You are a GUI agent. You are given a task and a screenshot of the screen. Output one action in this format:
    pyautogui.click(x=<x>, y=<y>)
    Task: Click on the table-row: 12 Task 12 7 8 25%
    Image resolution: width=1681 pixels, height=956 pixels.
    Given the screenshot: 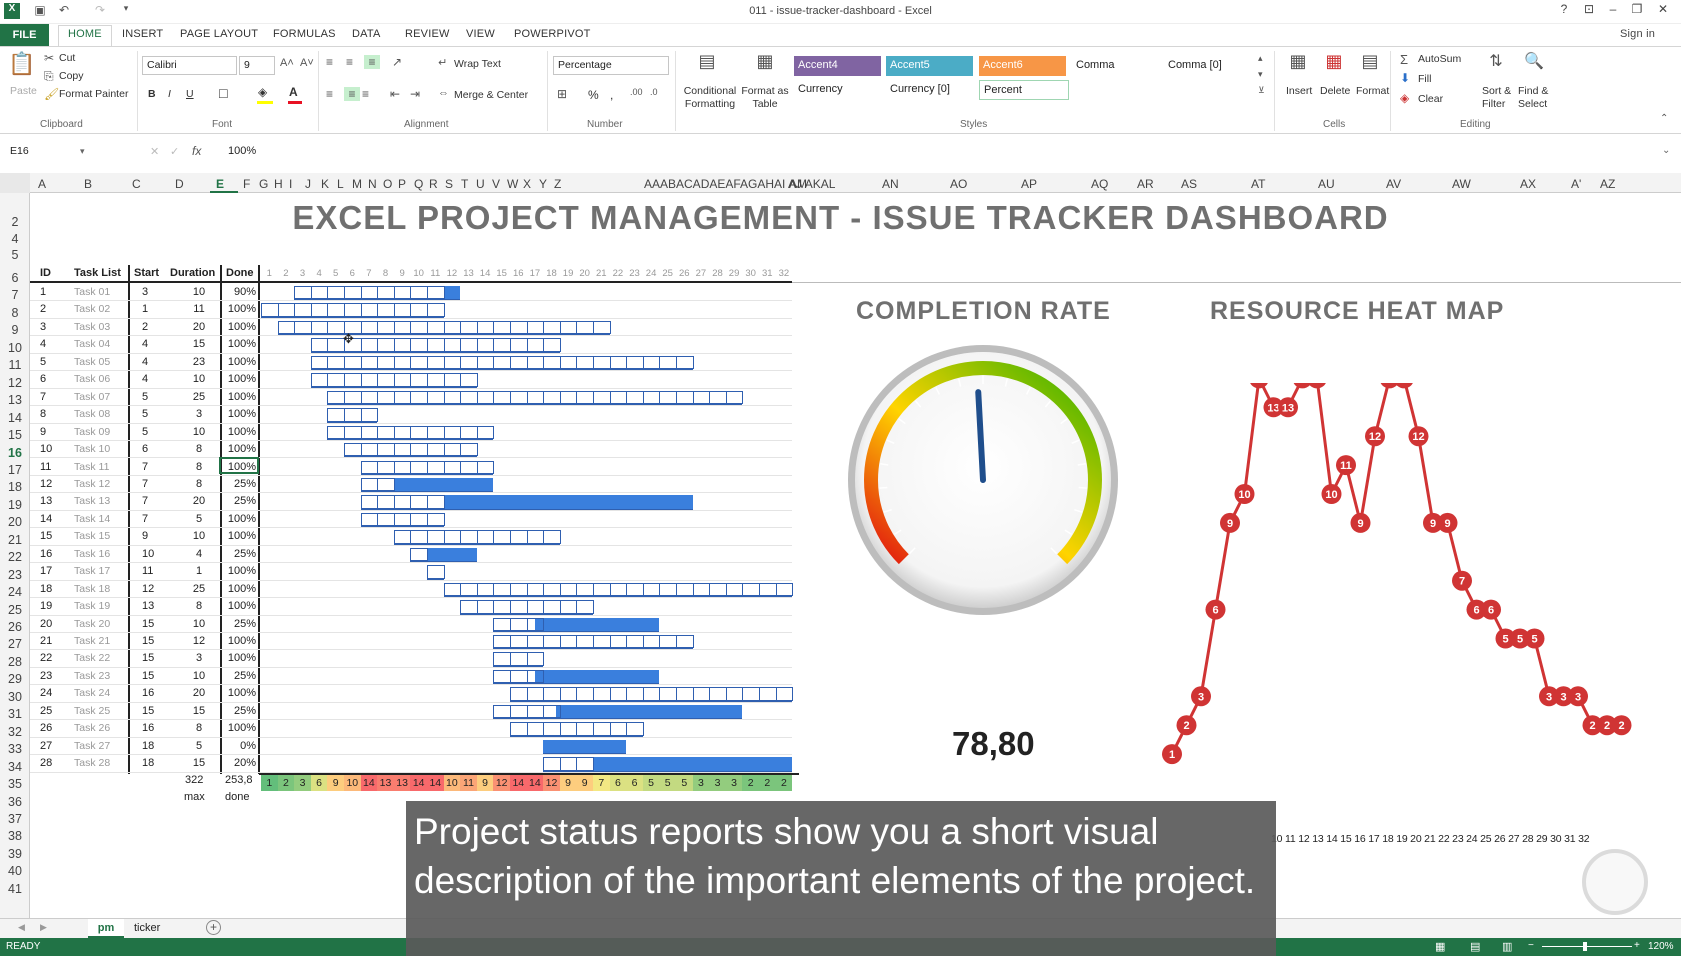 What is the action you would take?
    pyautogui.click(x=411, y=485)
    